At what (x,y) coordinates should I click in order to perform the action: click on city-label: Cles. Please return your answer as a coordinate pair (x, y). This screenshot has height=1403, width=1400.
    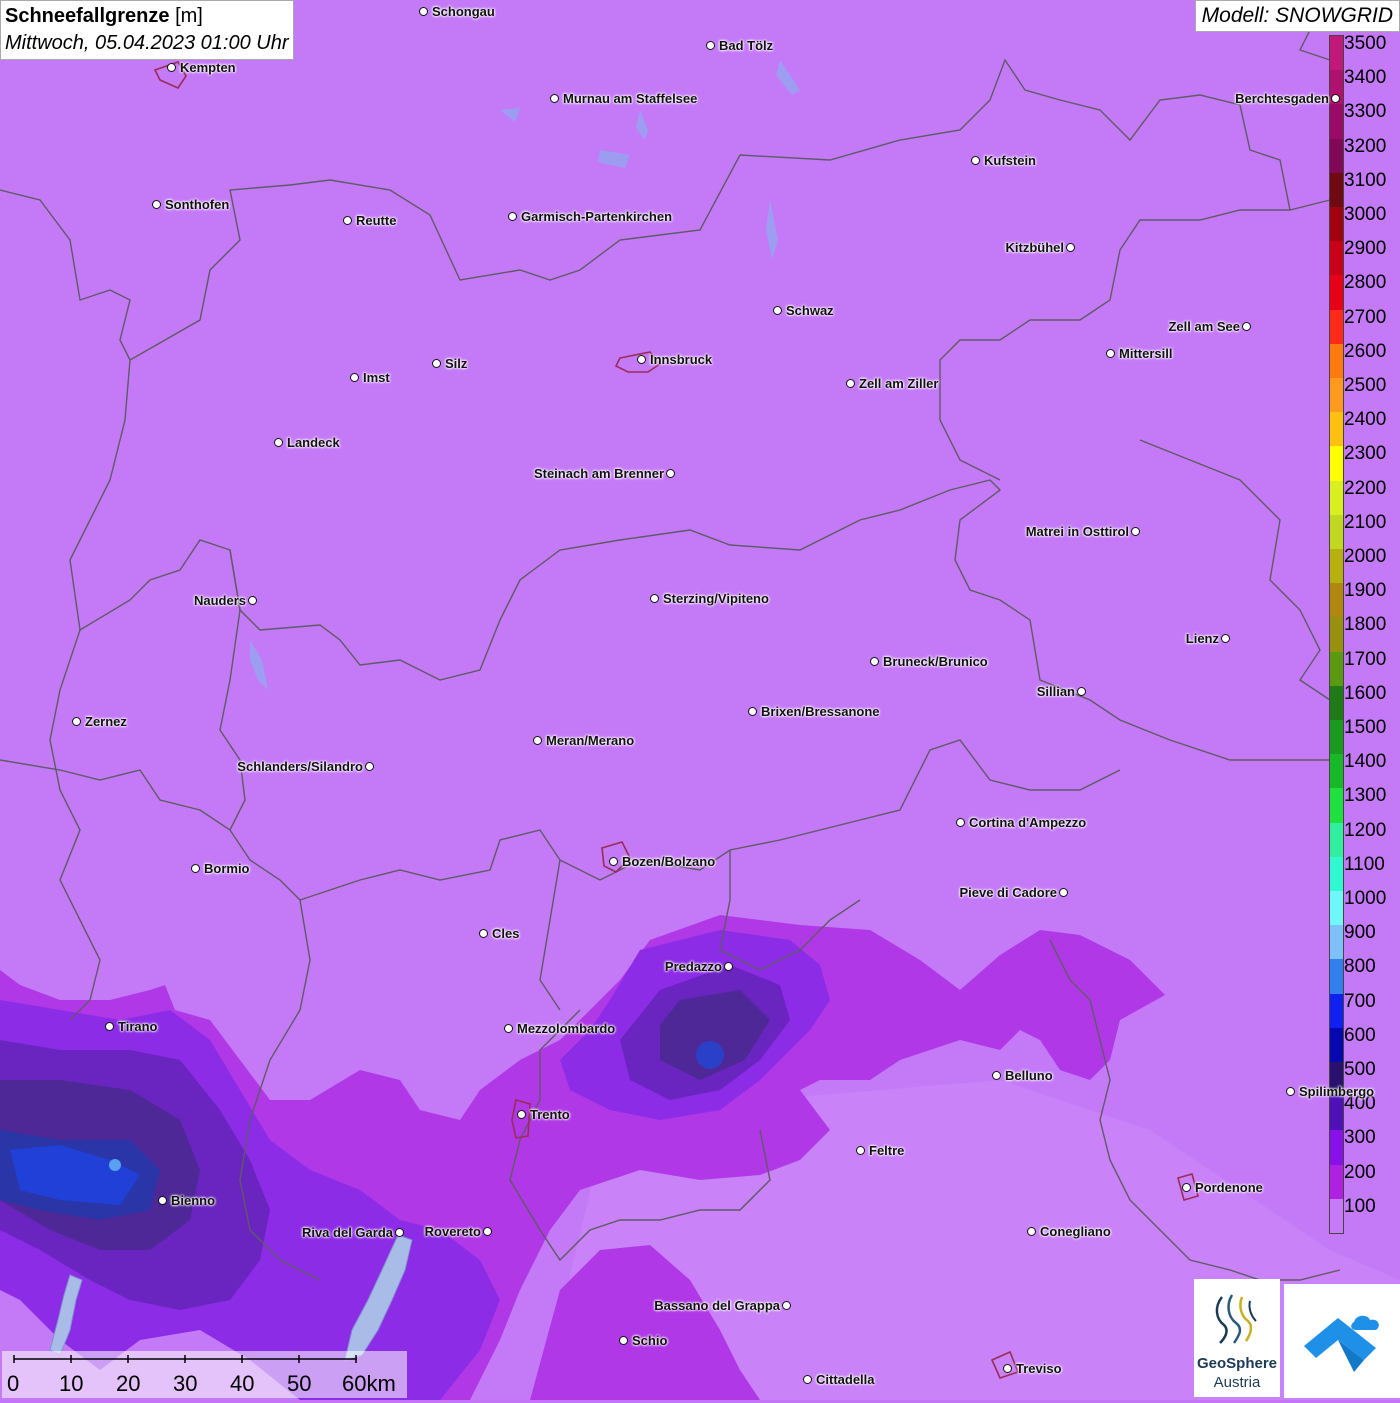
    Looking at the image, I should click on (506, 933).